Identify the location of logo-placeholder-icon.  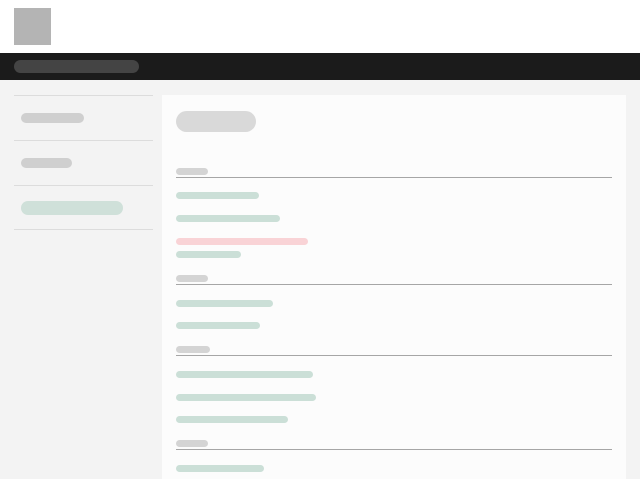
(32, 26).